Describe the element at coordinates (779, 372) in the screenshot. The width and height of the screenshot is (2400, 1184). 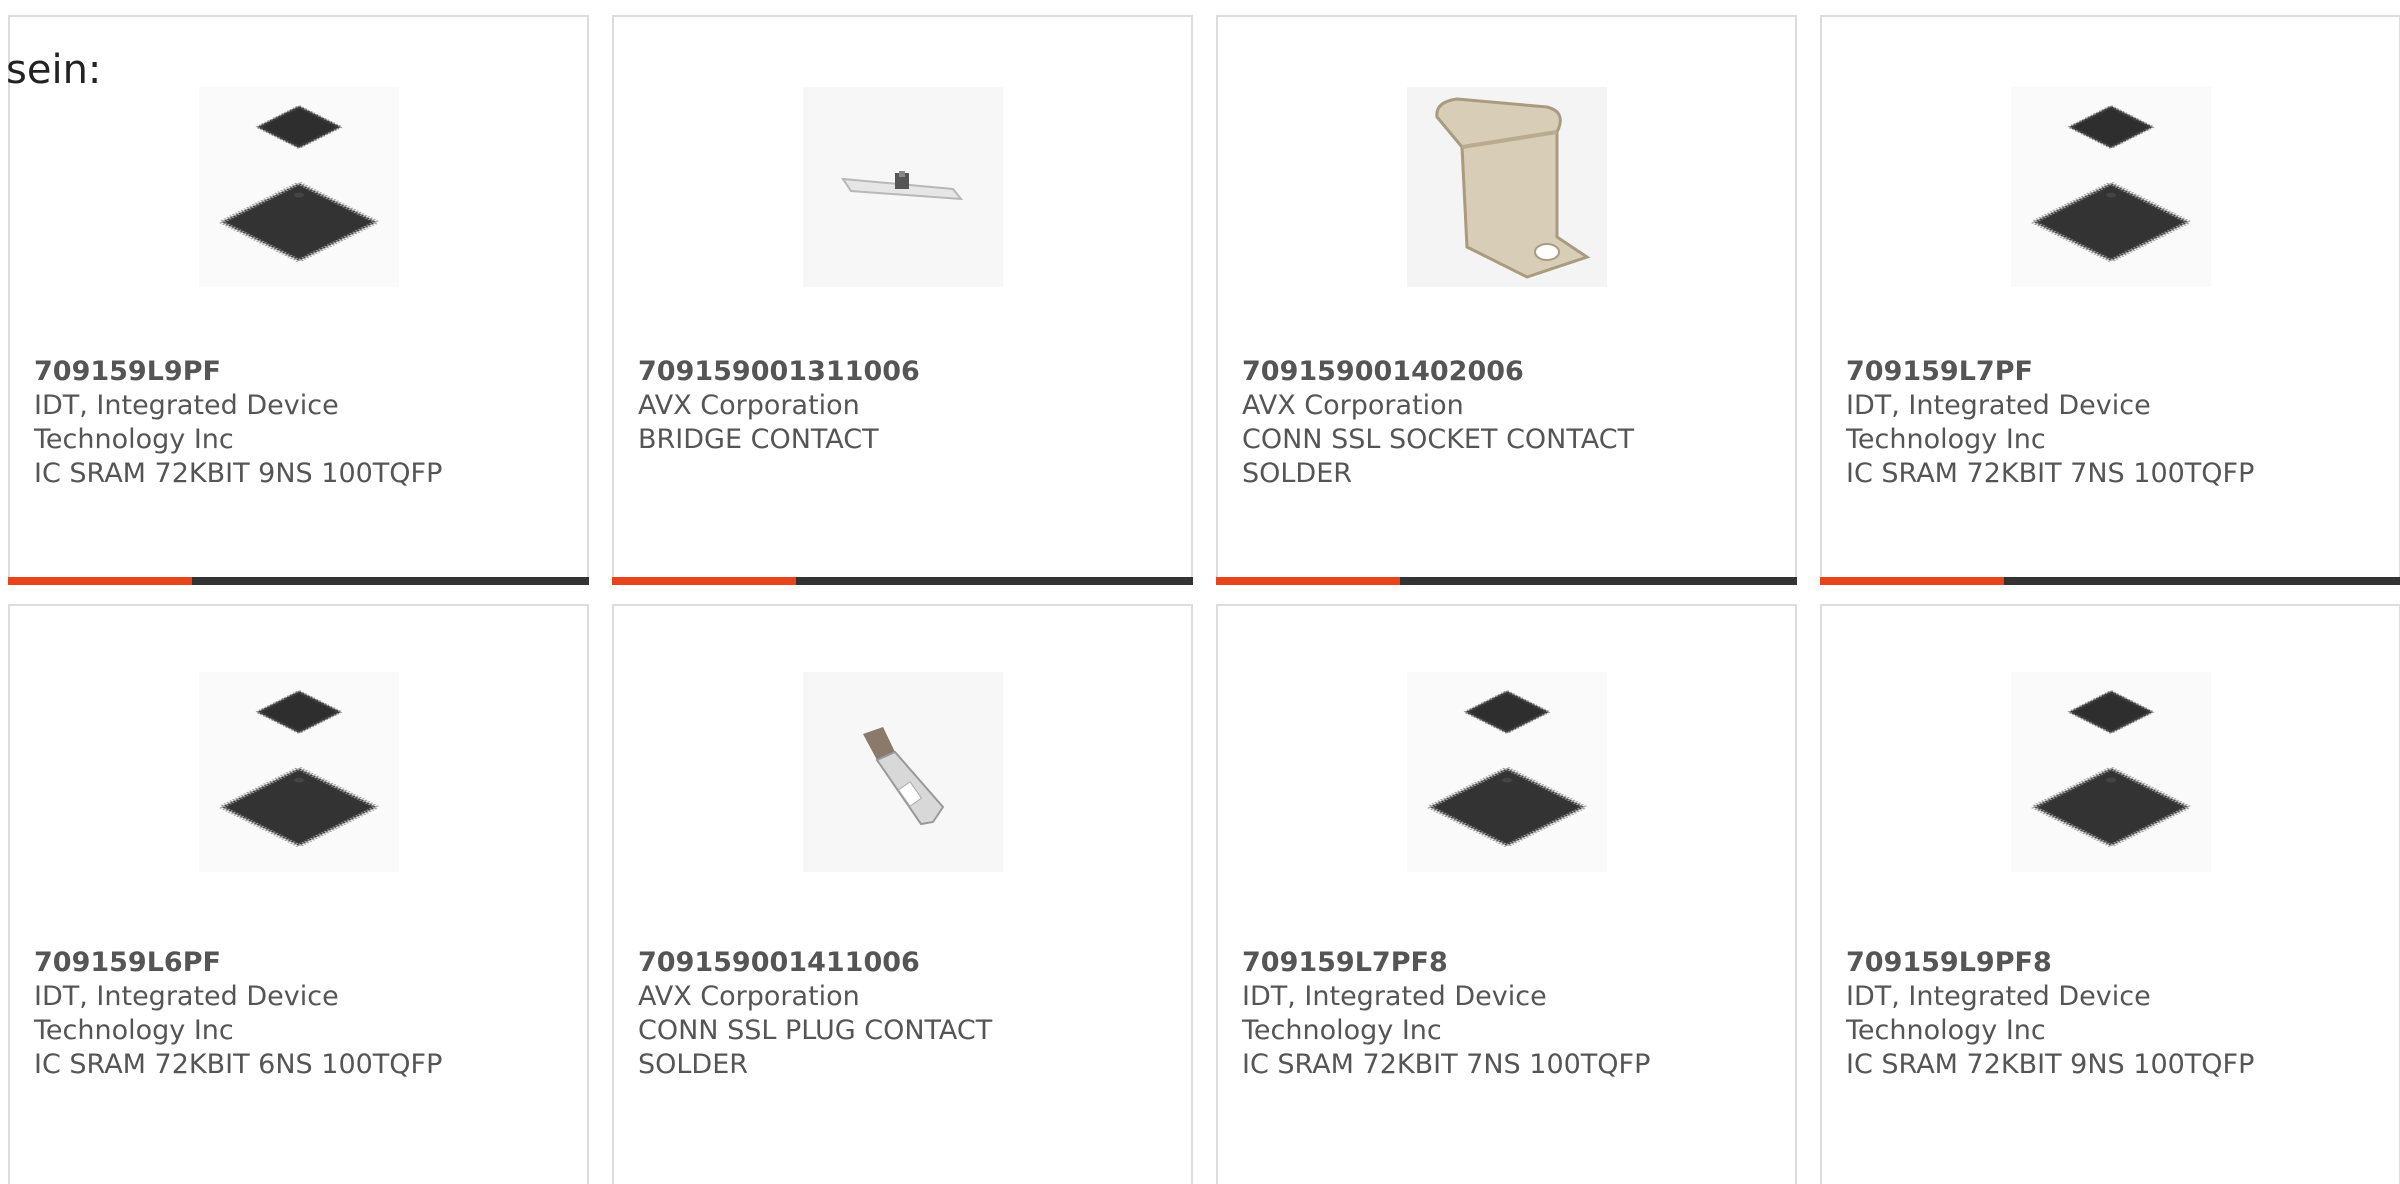
I see `part-number: 709159001311006` at that location.